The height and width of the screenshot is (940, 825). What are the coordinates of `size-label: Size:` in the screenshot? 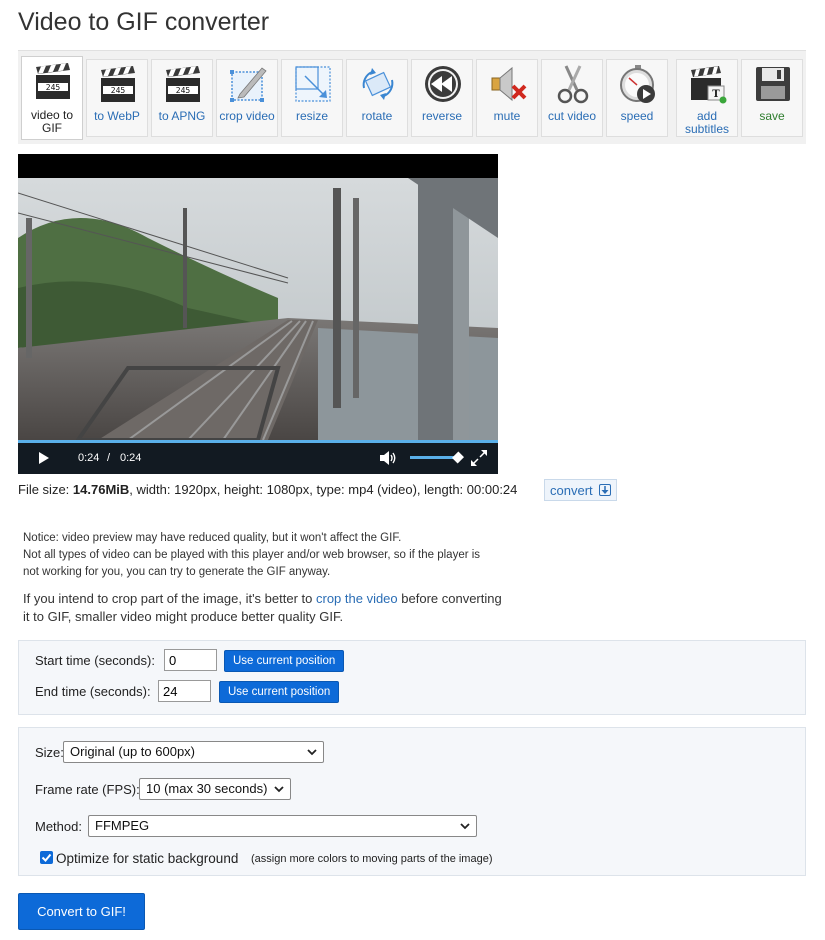 It's located at (49, 752).